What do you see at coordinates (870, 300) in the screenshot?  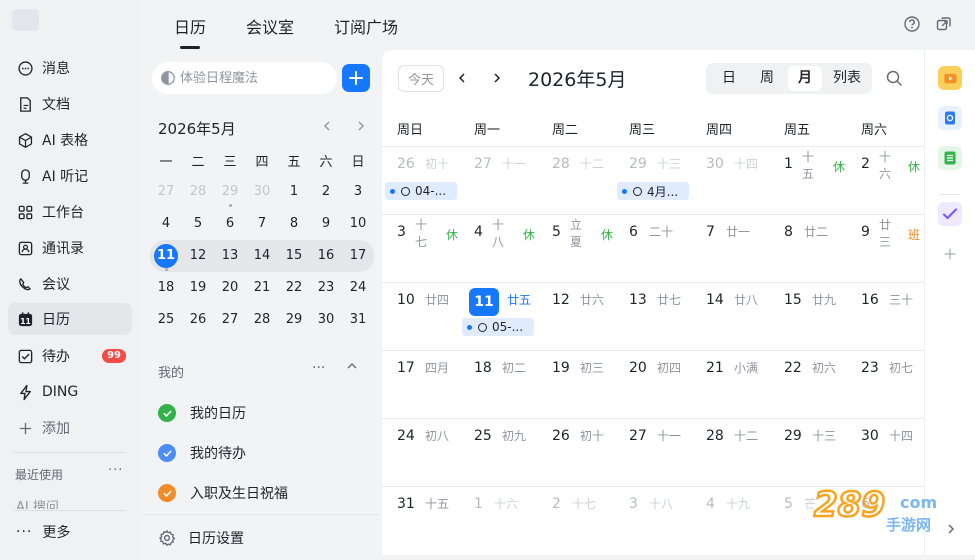 I see `day-number: 16` at bounding box center [870, 300].